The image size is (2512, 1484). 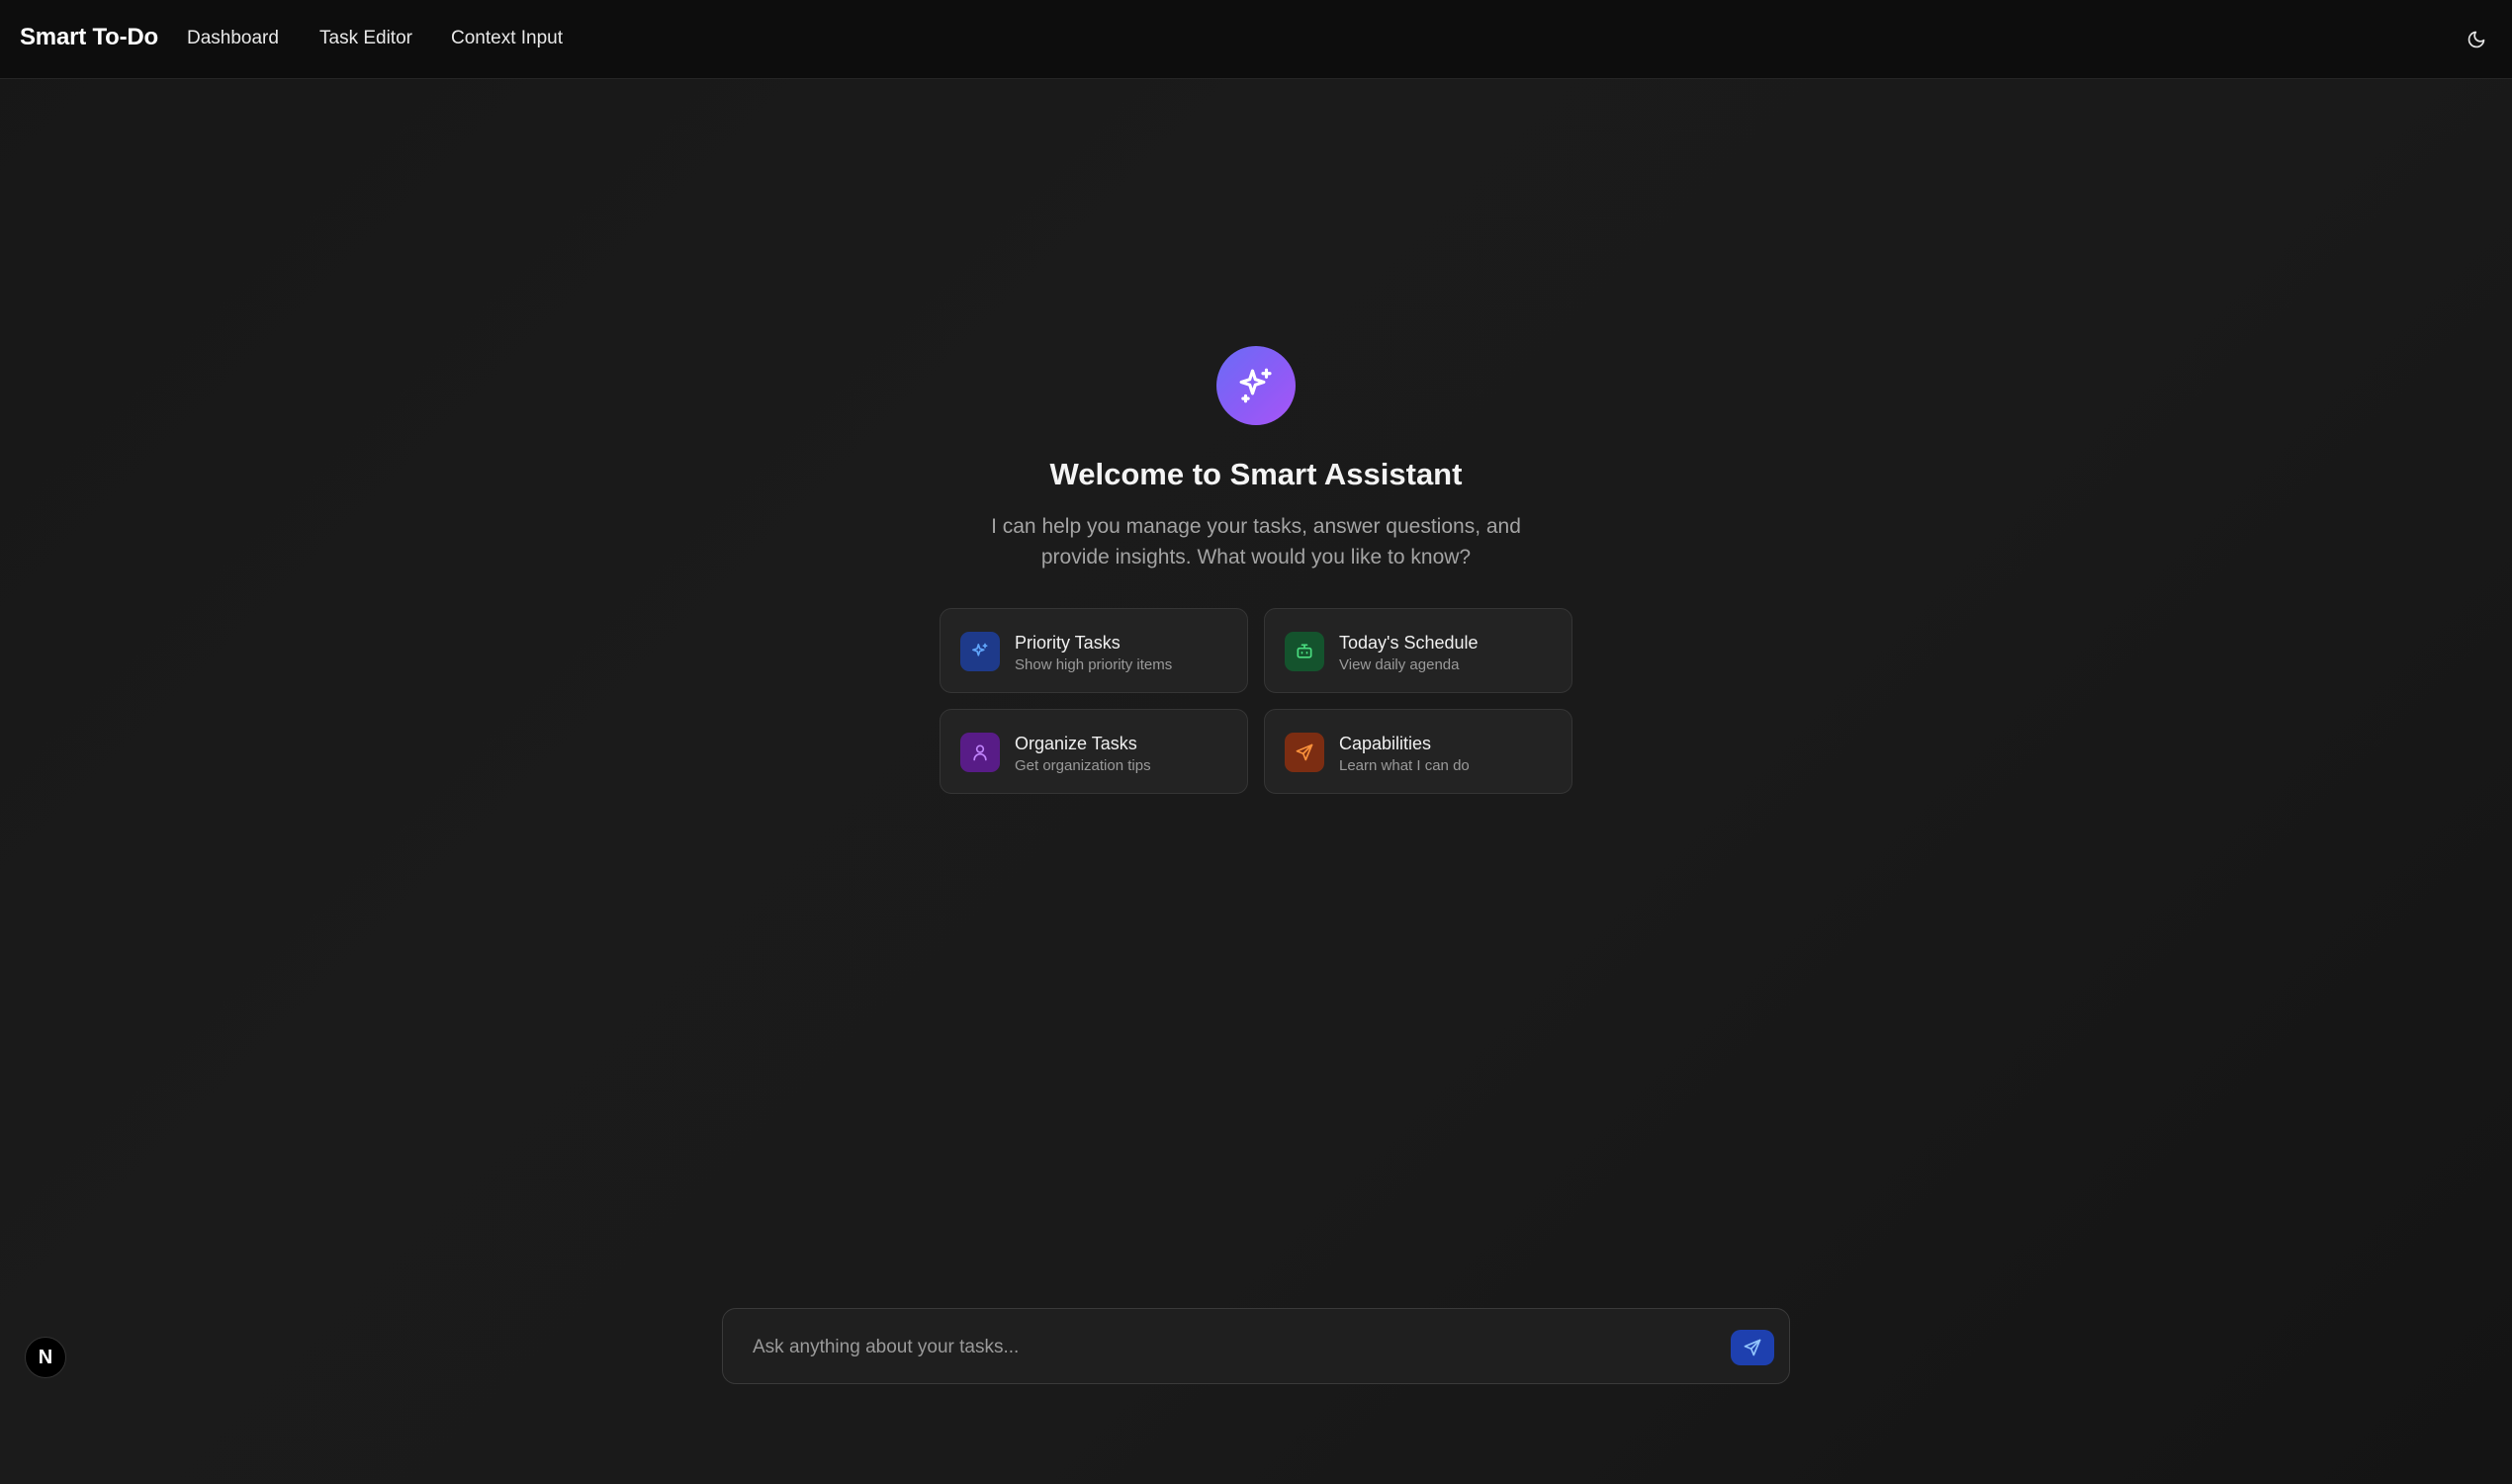 What do you see at coordinates (1083, 766) in the screenshot?
I see `card-description: Get organization tips` at bounding box center [1083, 766].